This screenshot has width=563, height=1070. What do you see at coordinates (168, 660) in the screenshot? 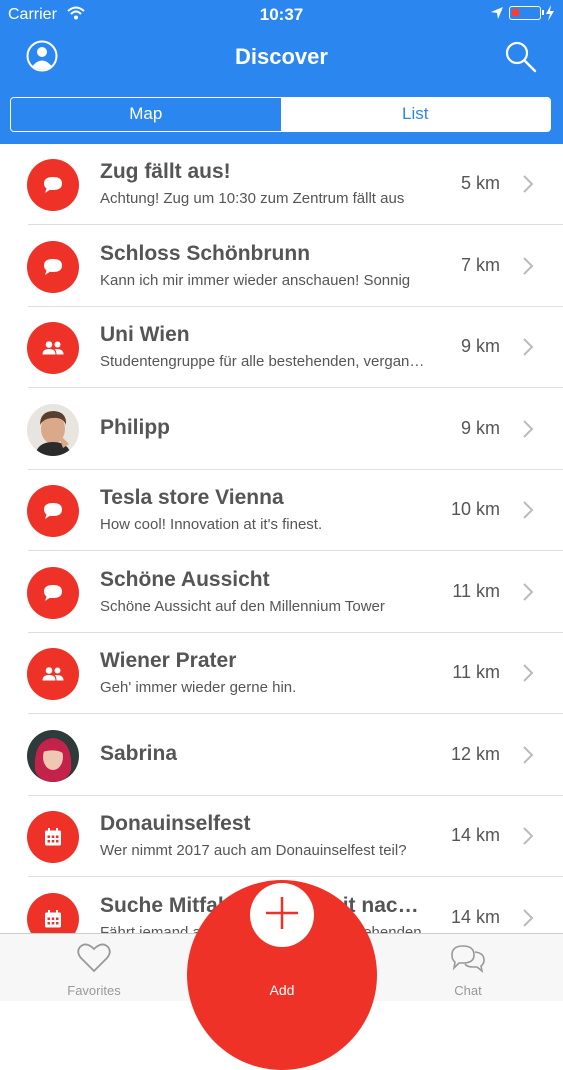
I see `item-title: Wiener Prater` at bounding box center [168, 660].